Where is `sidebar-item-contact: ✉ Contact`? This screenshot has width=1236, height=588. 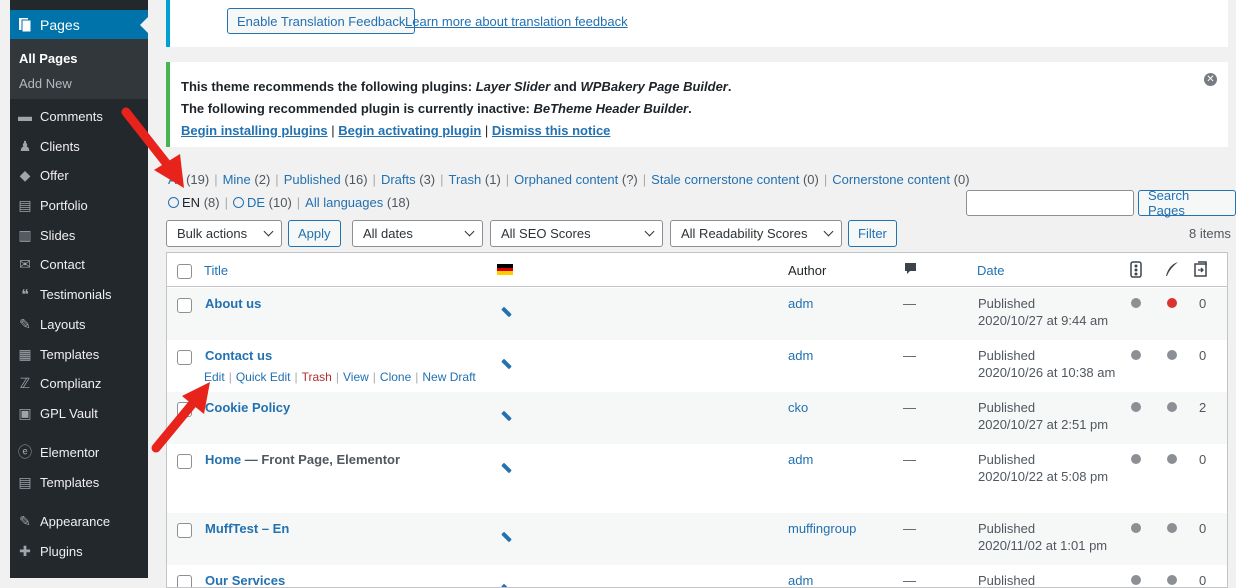 sidebar-item-contact: ✉ Contact is located at coordinates (79, 264).